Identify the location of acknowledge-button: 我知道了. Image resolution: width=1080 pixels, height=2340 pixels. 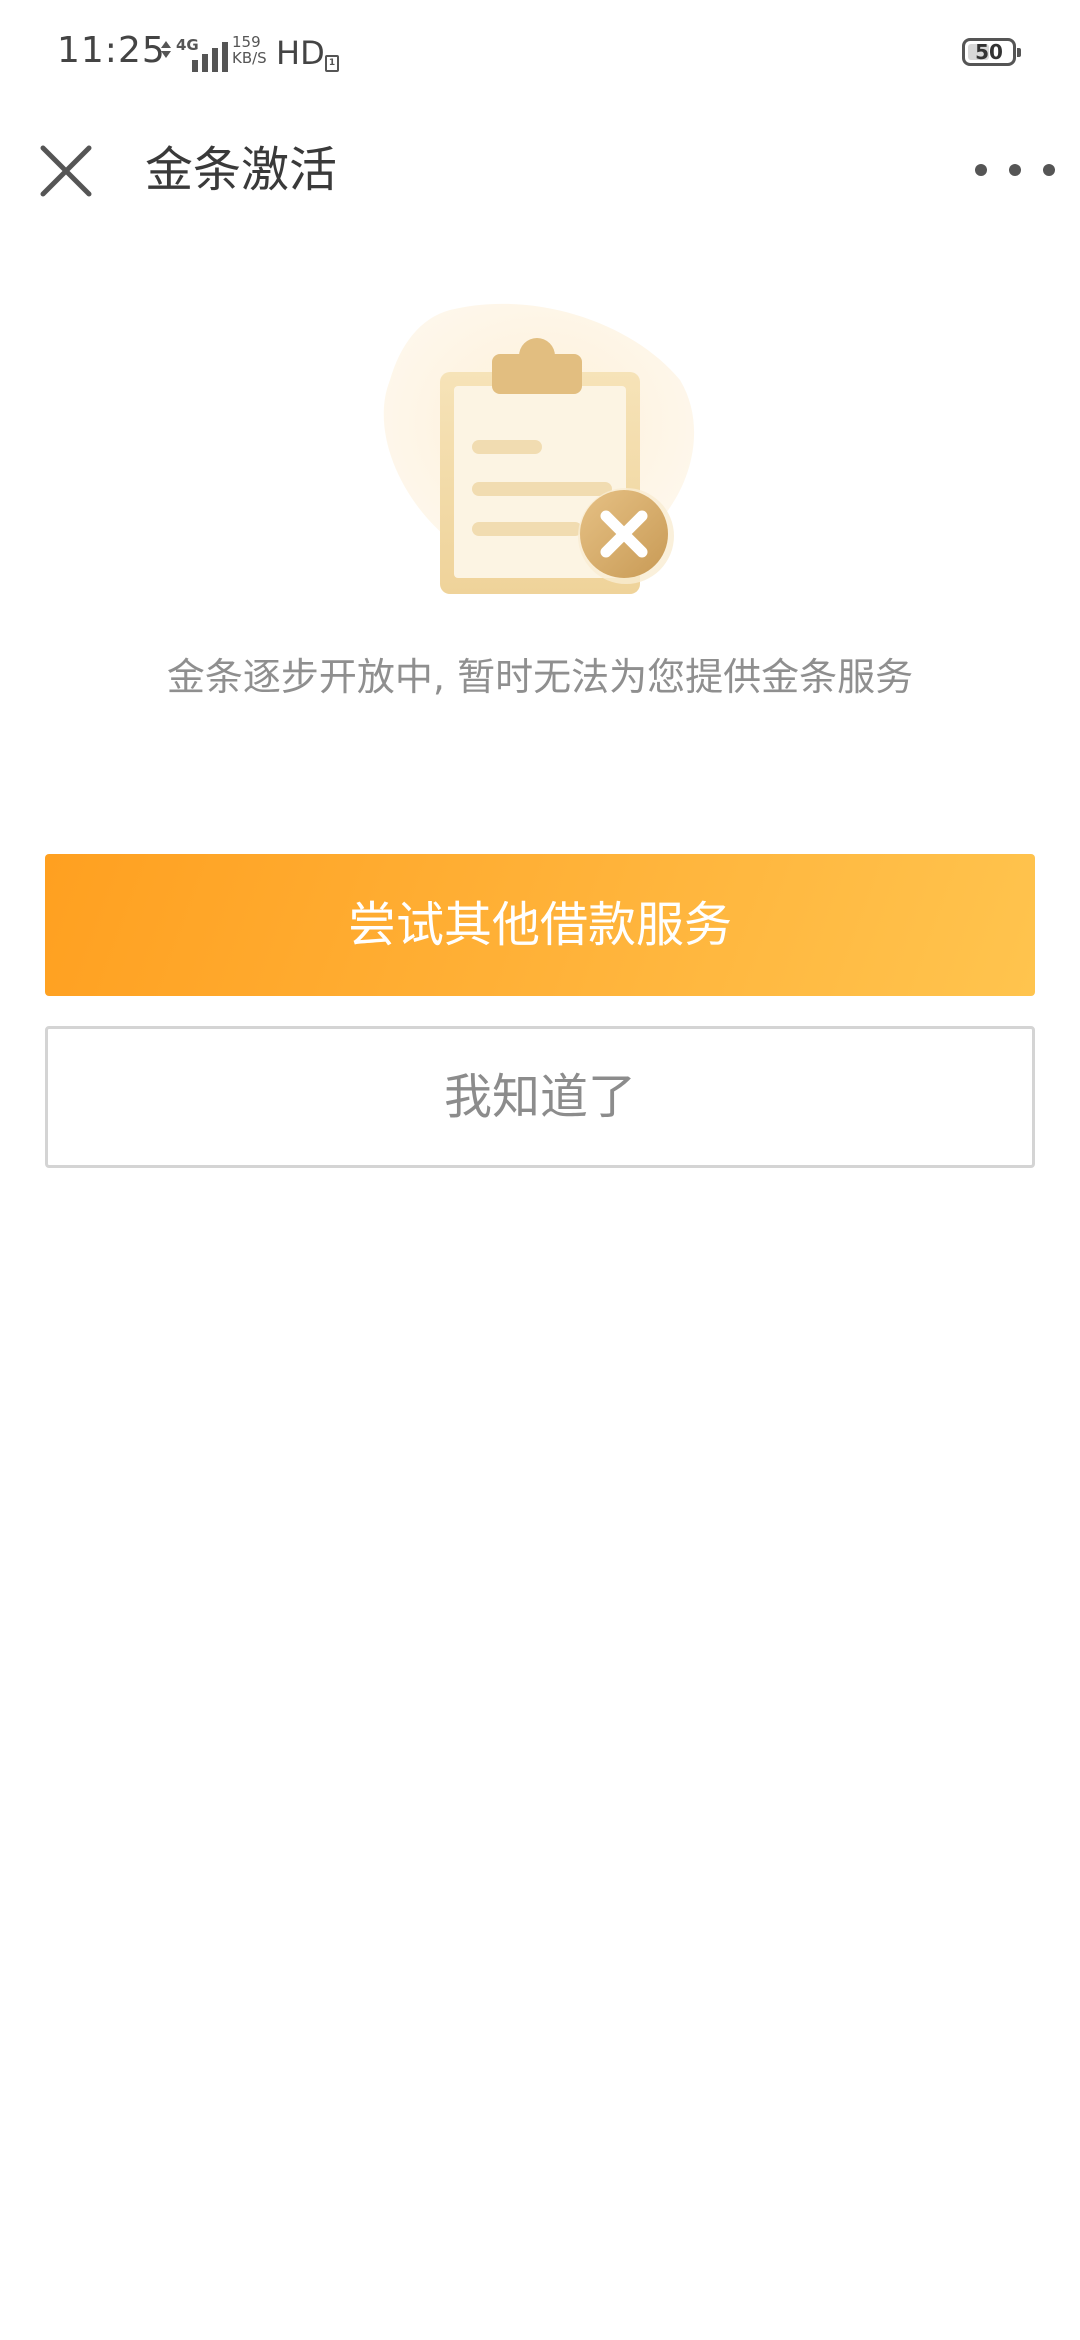
(540, 1097).